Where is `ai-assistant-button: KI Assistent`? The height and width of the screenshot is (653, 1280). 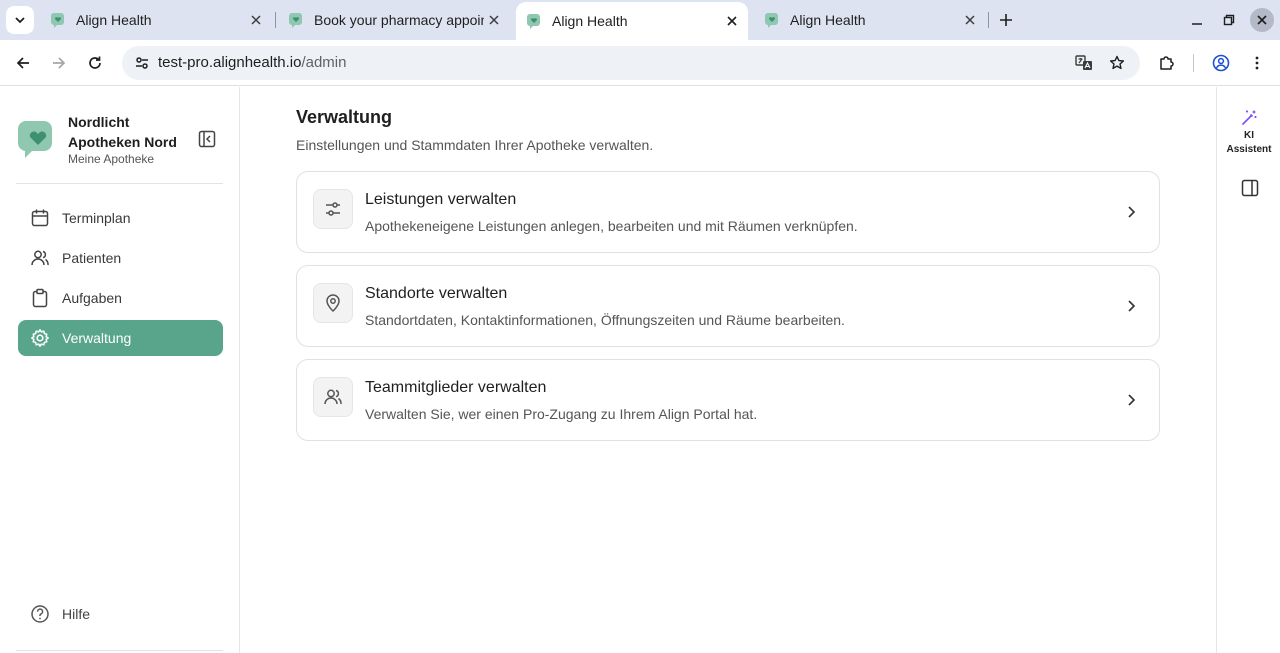
ai-assistant-button: KI Assistent is located at coordinates (1248, 133).